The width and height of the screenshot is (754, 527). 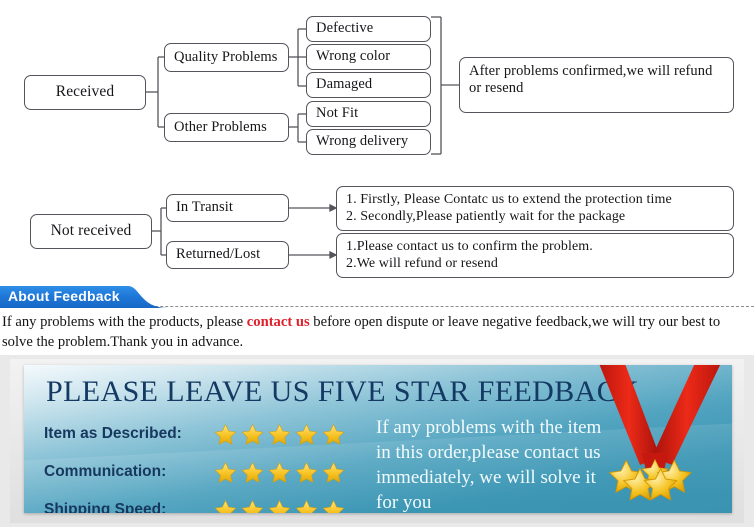 I want to click on node-quality-problems-label: Quality Problems, so click(x=226, y=56).